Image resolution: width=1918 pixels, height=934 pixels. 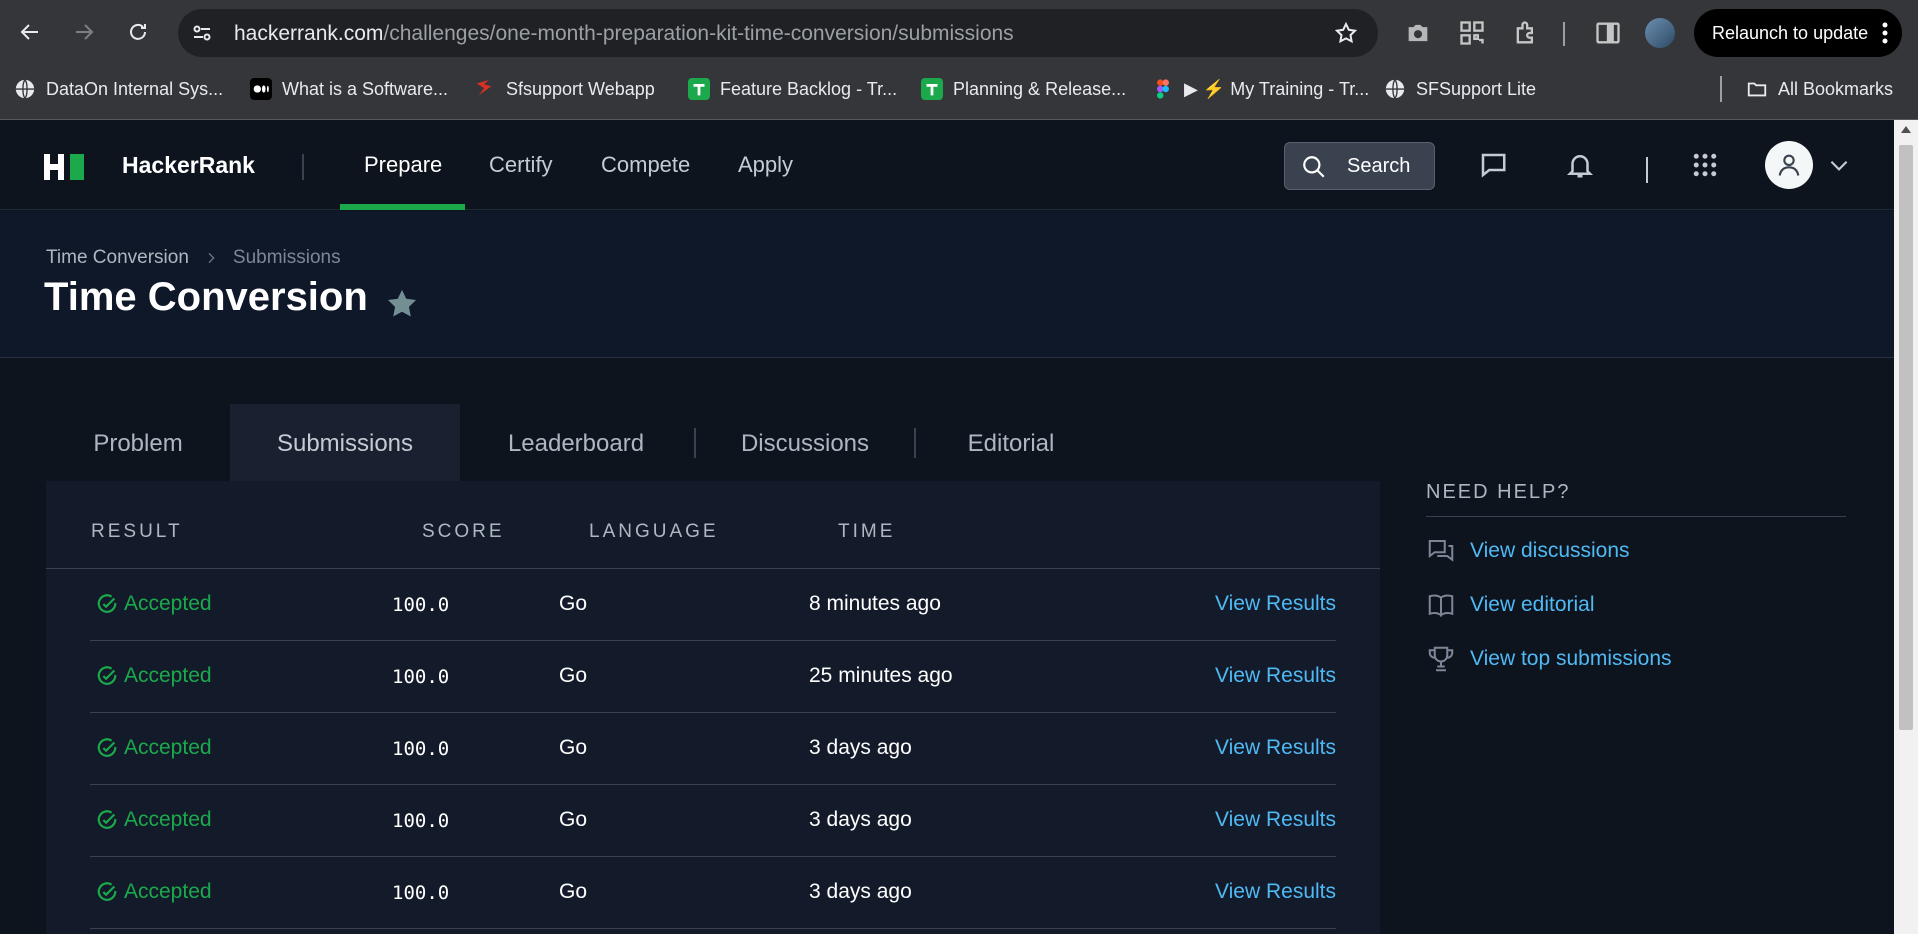 What do you see at coordinates (138, 444) in the screenshot?
I see `tab-problem: Problem` at bounding box center [138, 444].